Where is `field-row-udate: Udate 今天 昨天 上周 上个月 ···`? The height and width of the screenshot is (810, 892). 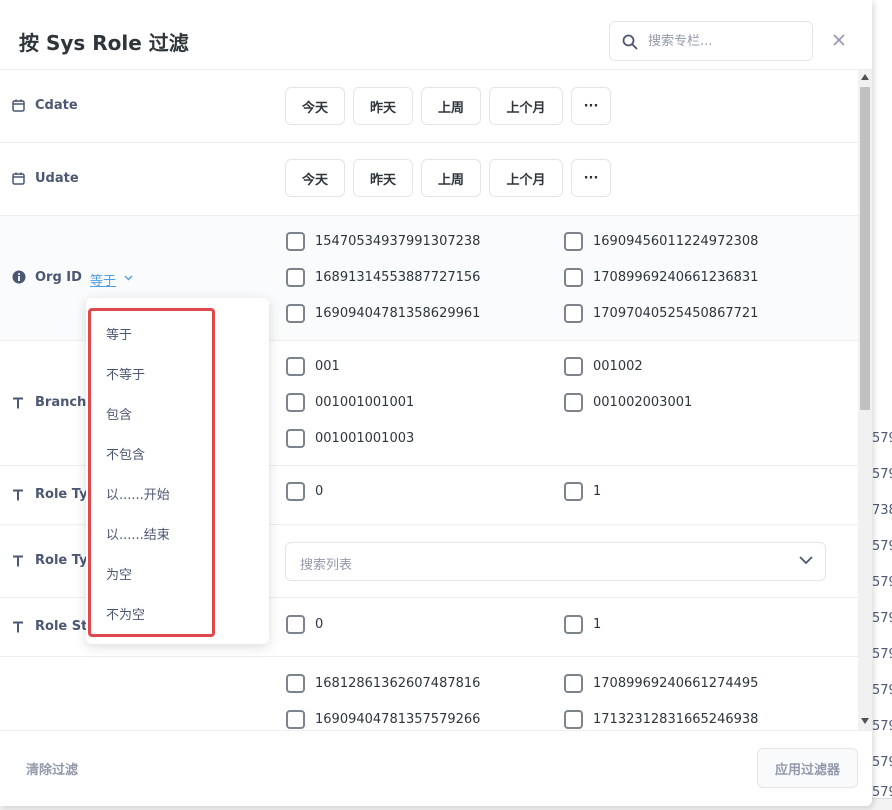 field-row-udate: Udate 今天 昨天 上周 上个月 ··· is located at coordinates (429, 179).